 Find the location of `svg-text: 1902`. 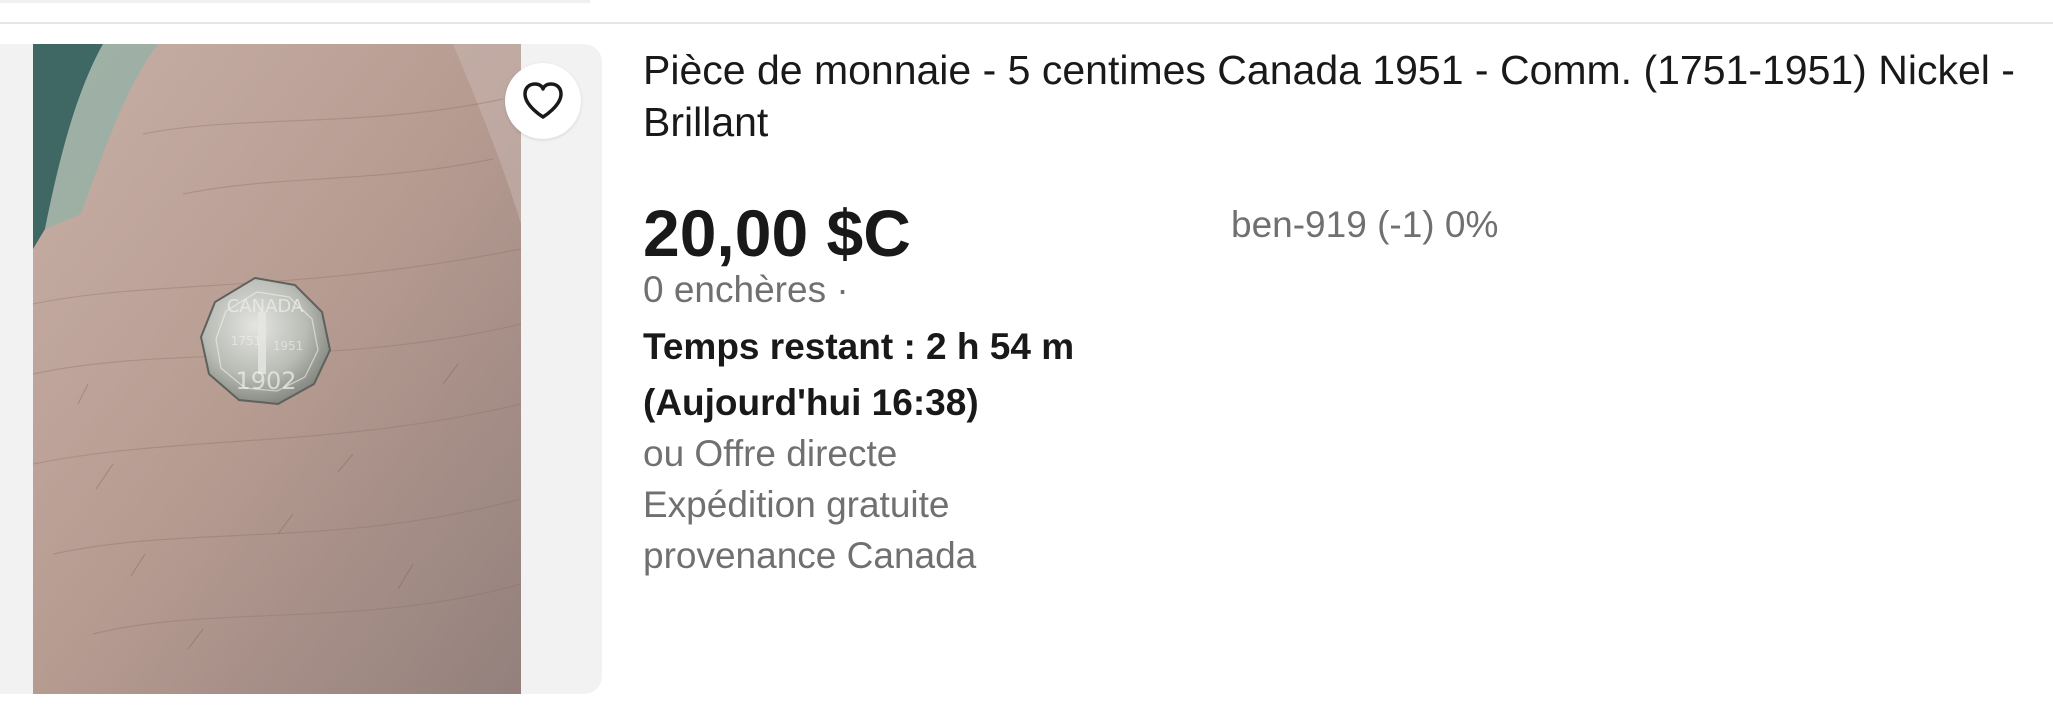

svg-text: 1902 is located at coordinates (265, 381).